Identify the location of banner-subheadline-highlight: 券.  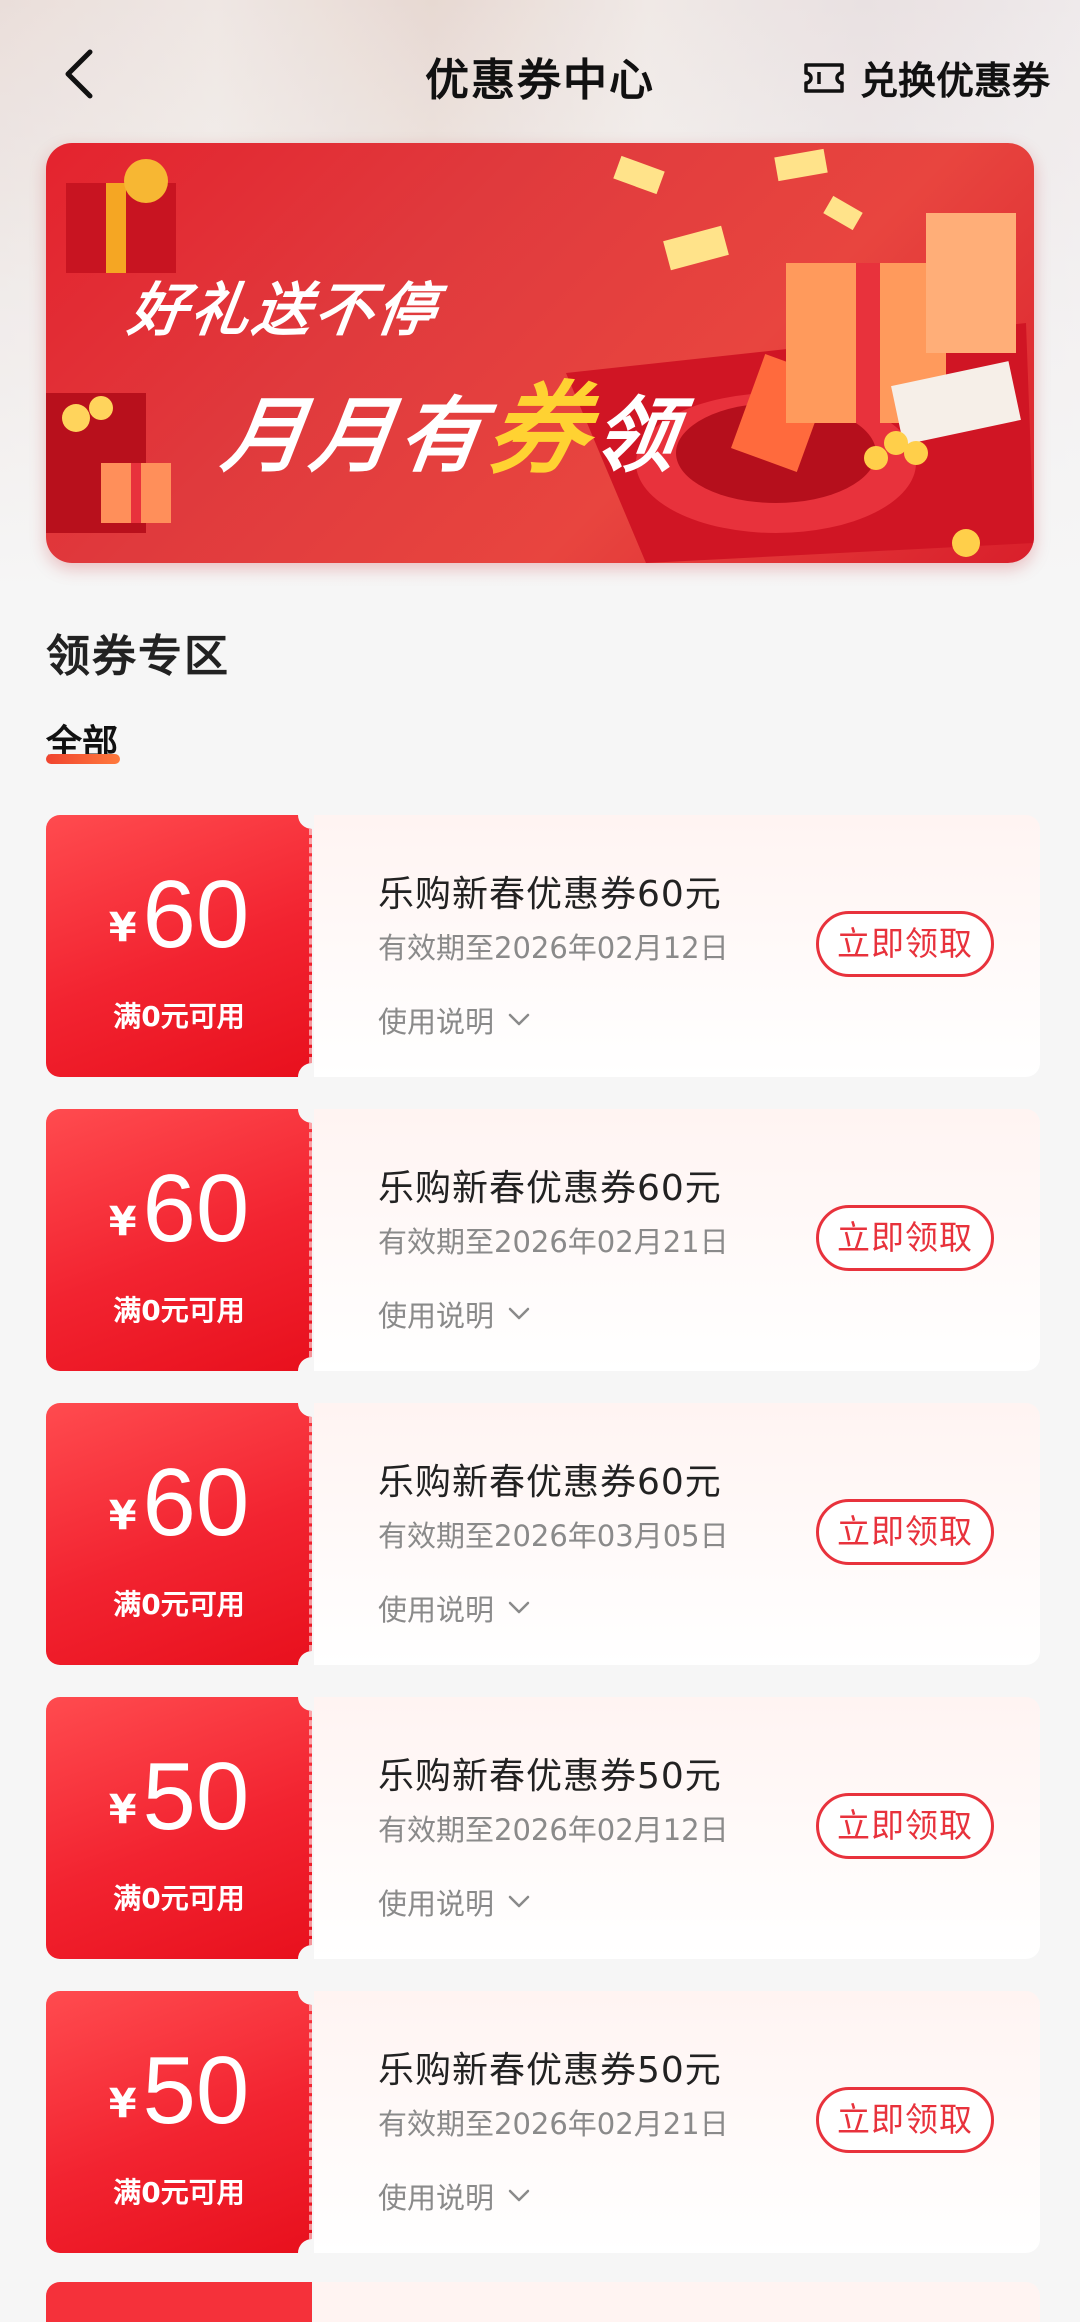
(541, 429).